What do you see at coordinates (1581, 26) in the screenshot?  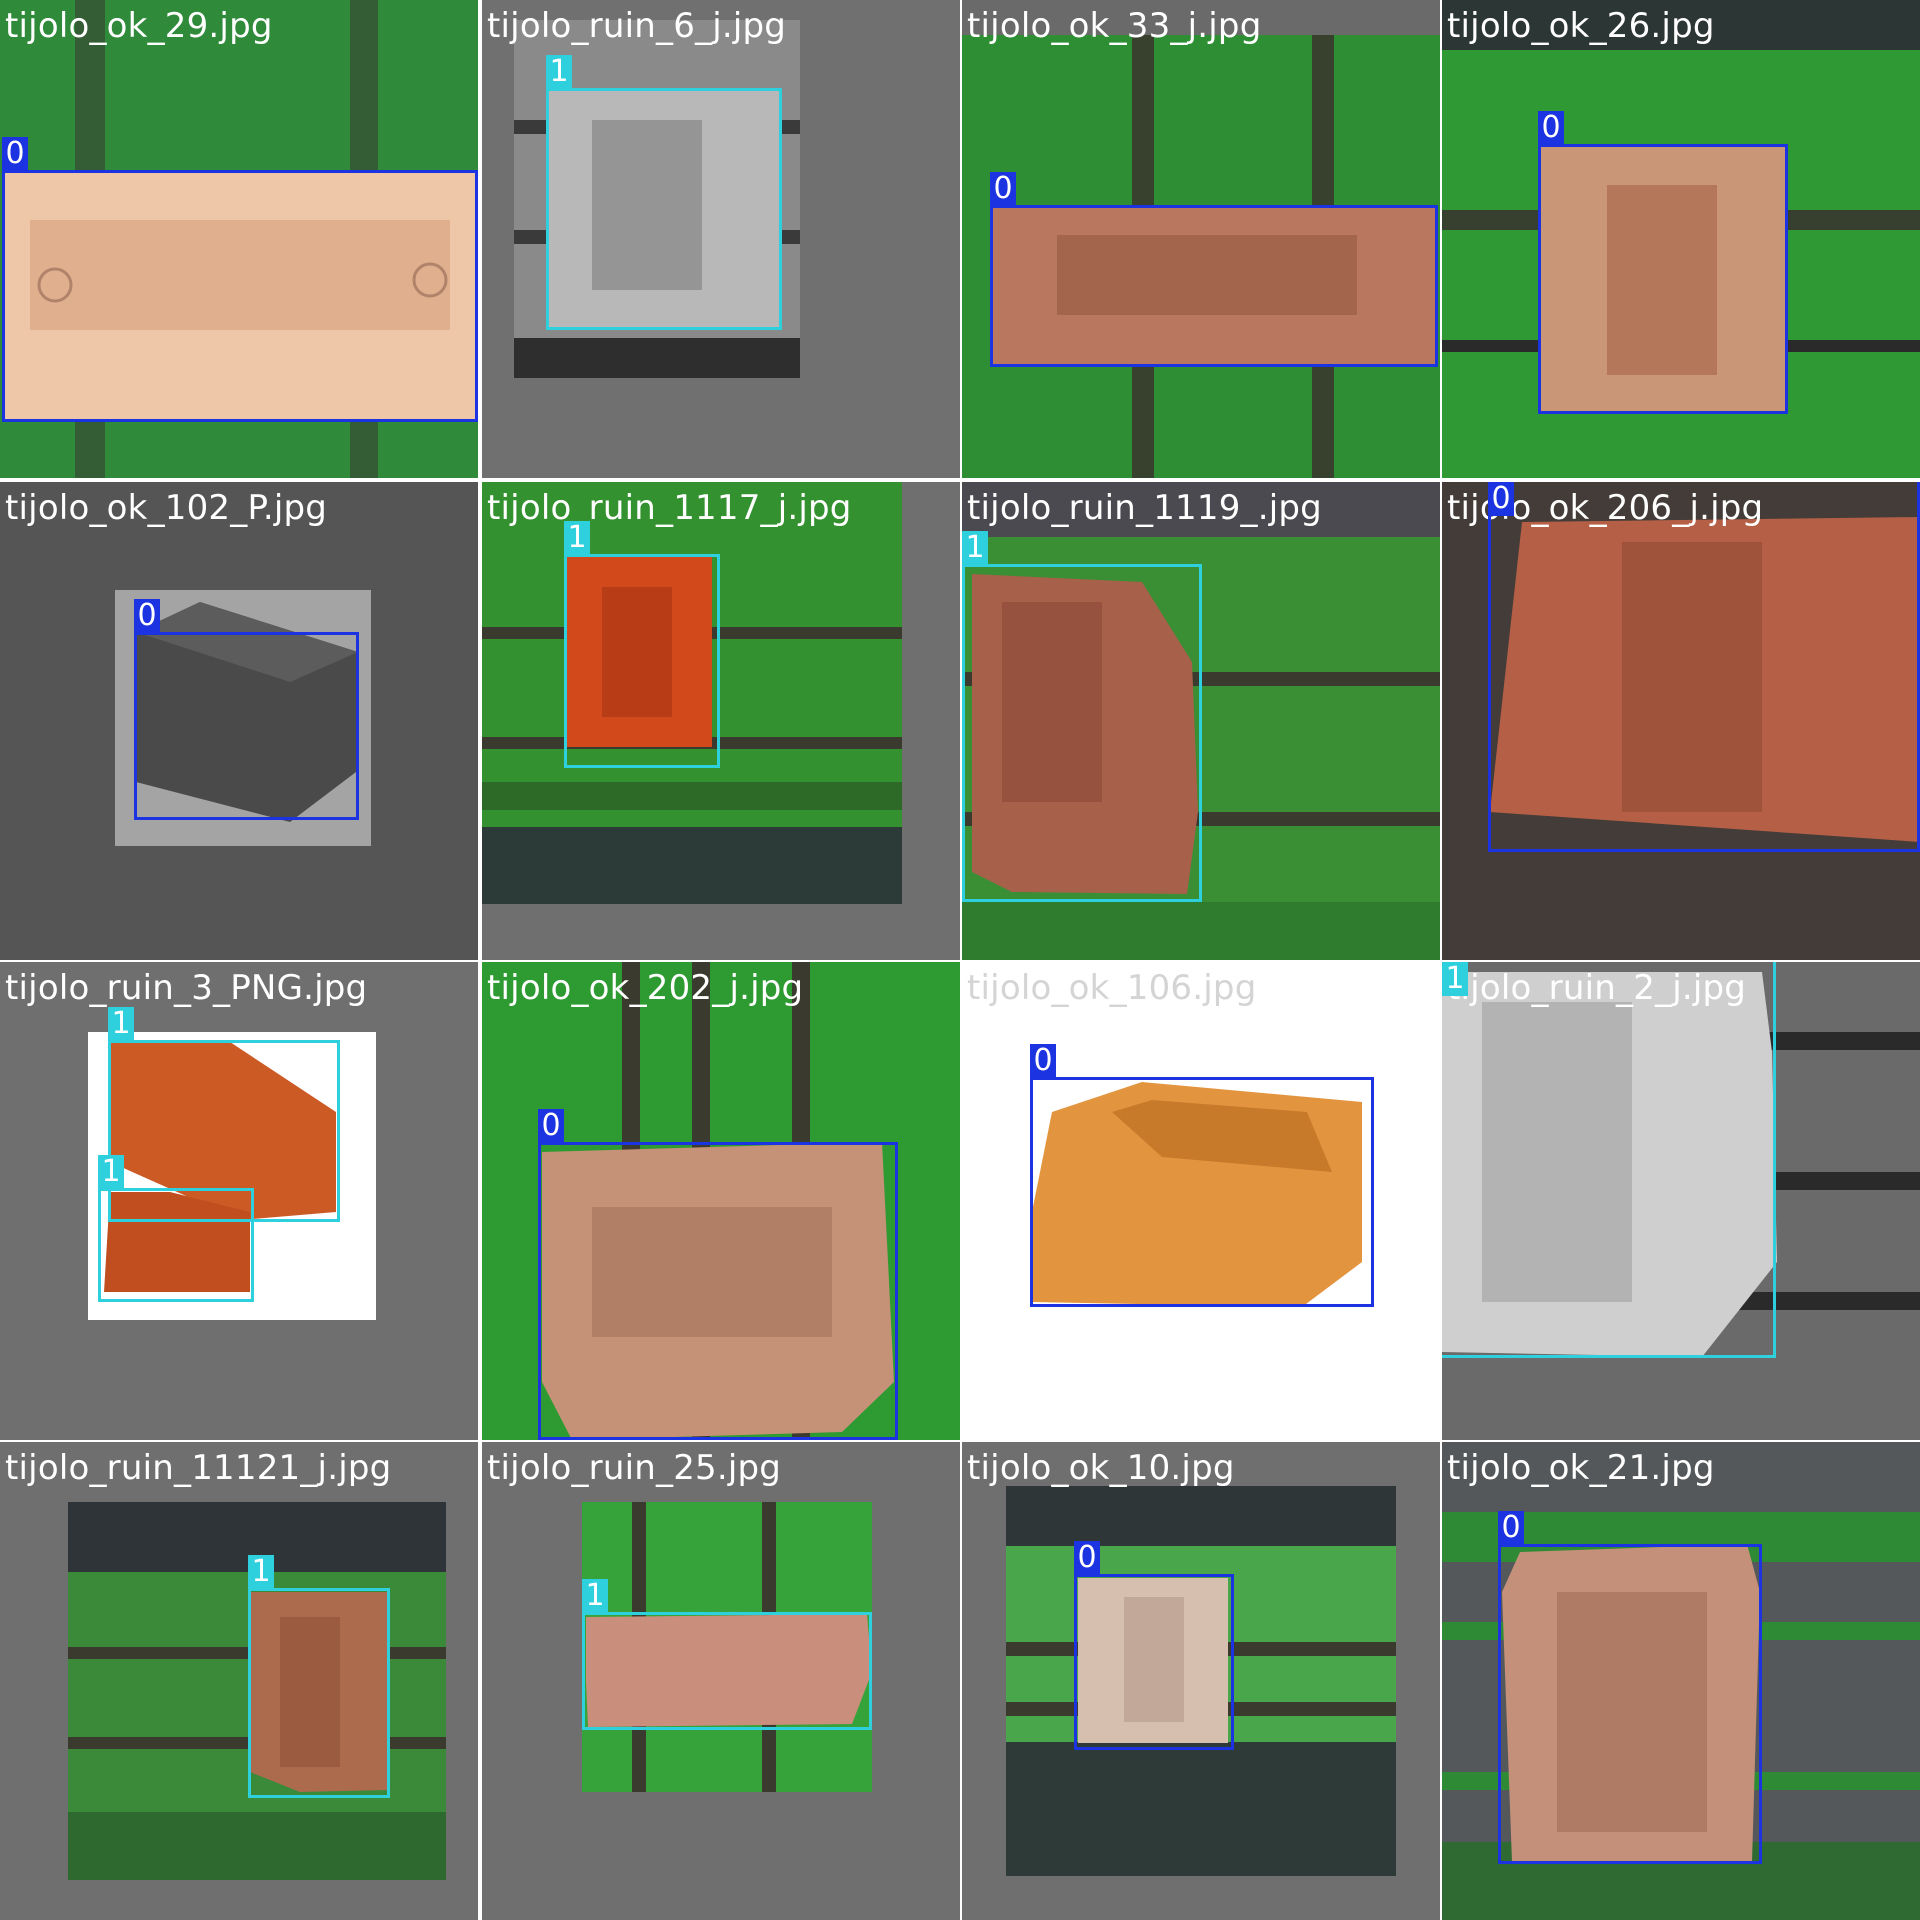 I see `image-filename: tijolo_ok_26.jpg` at bounding box center [1581, 26].